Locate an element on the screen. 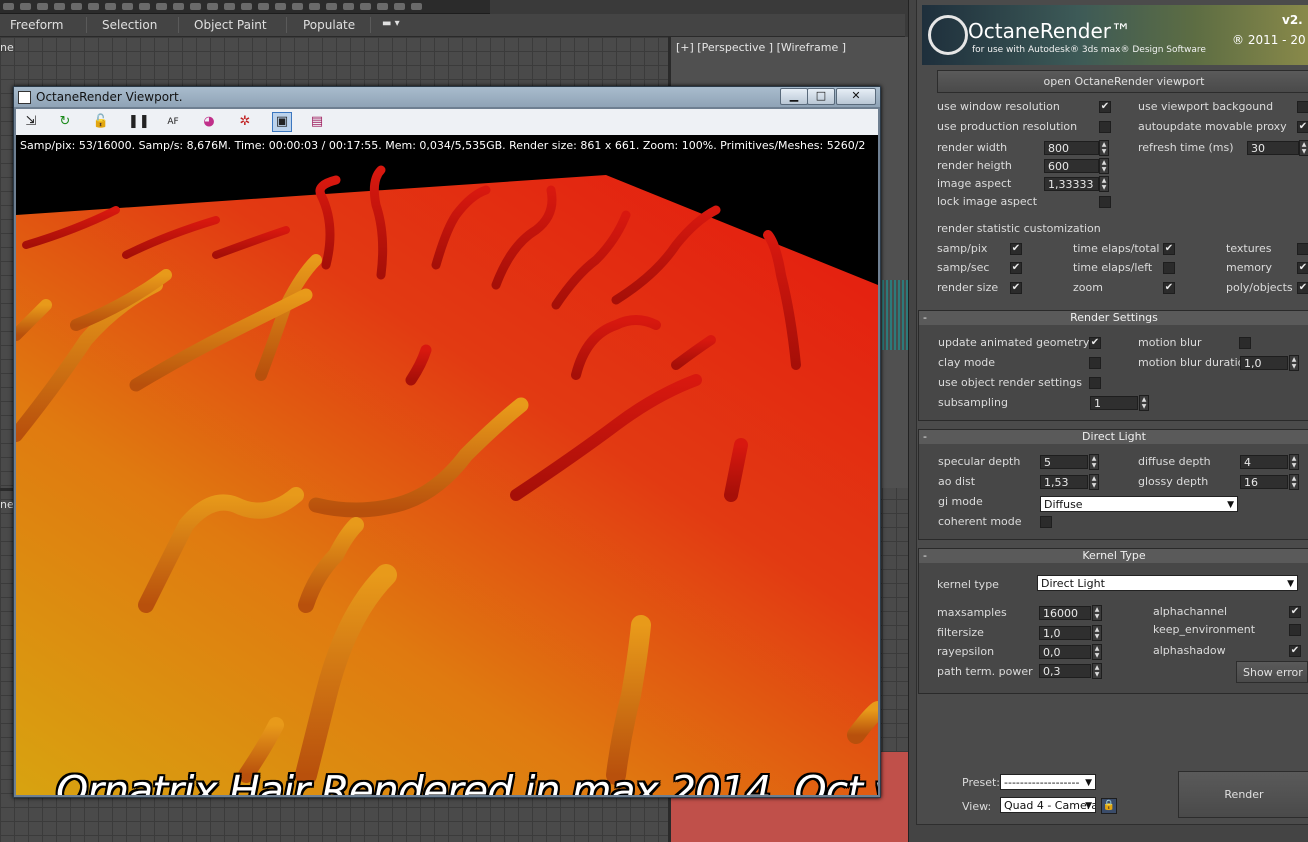 The image size is (1308, 842). alphachannel-checkbox: ✔ is located at coordinates (1295, 612).